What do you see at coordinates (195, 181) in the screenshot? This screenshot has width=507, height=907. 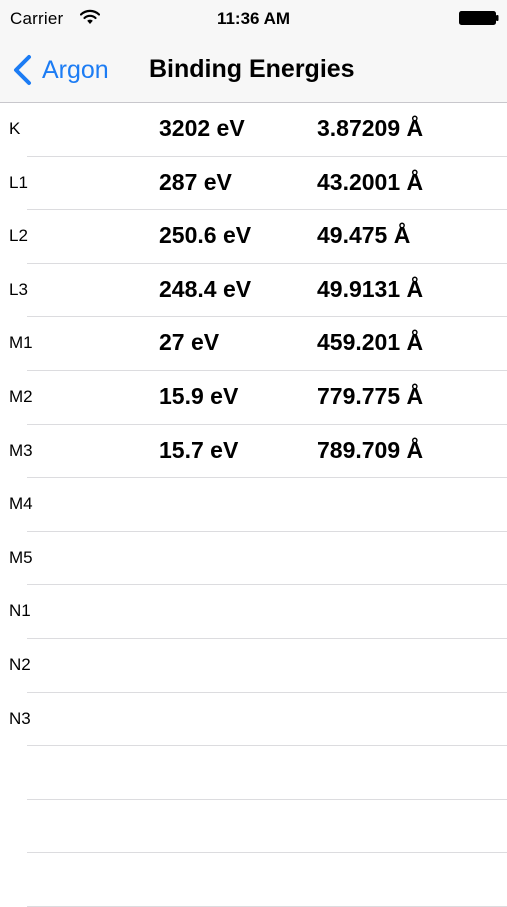 I see `energy-value: 287 eV` at bounding box center [195, 181].